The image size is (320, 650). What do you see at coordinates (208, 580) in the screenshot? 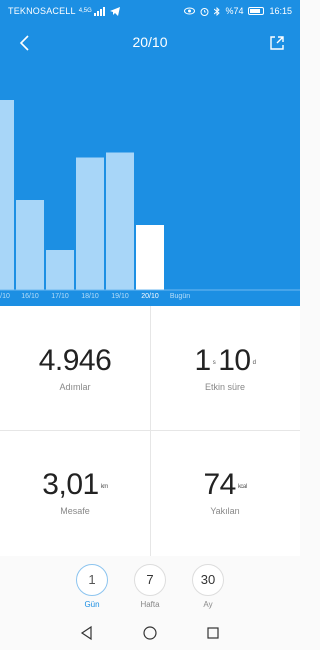
I see `period-month-value: 30` at bounding box center [208, 580].